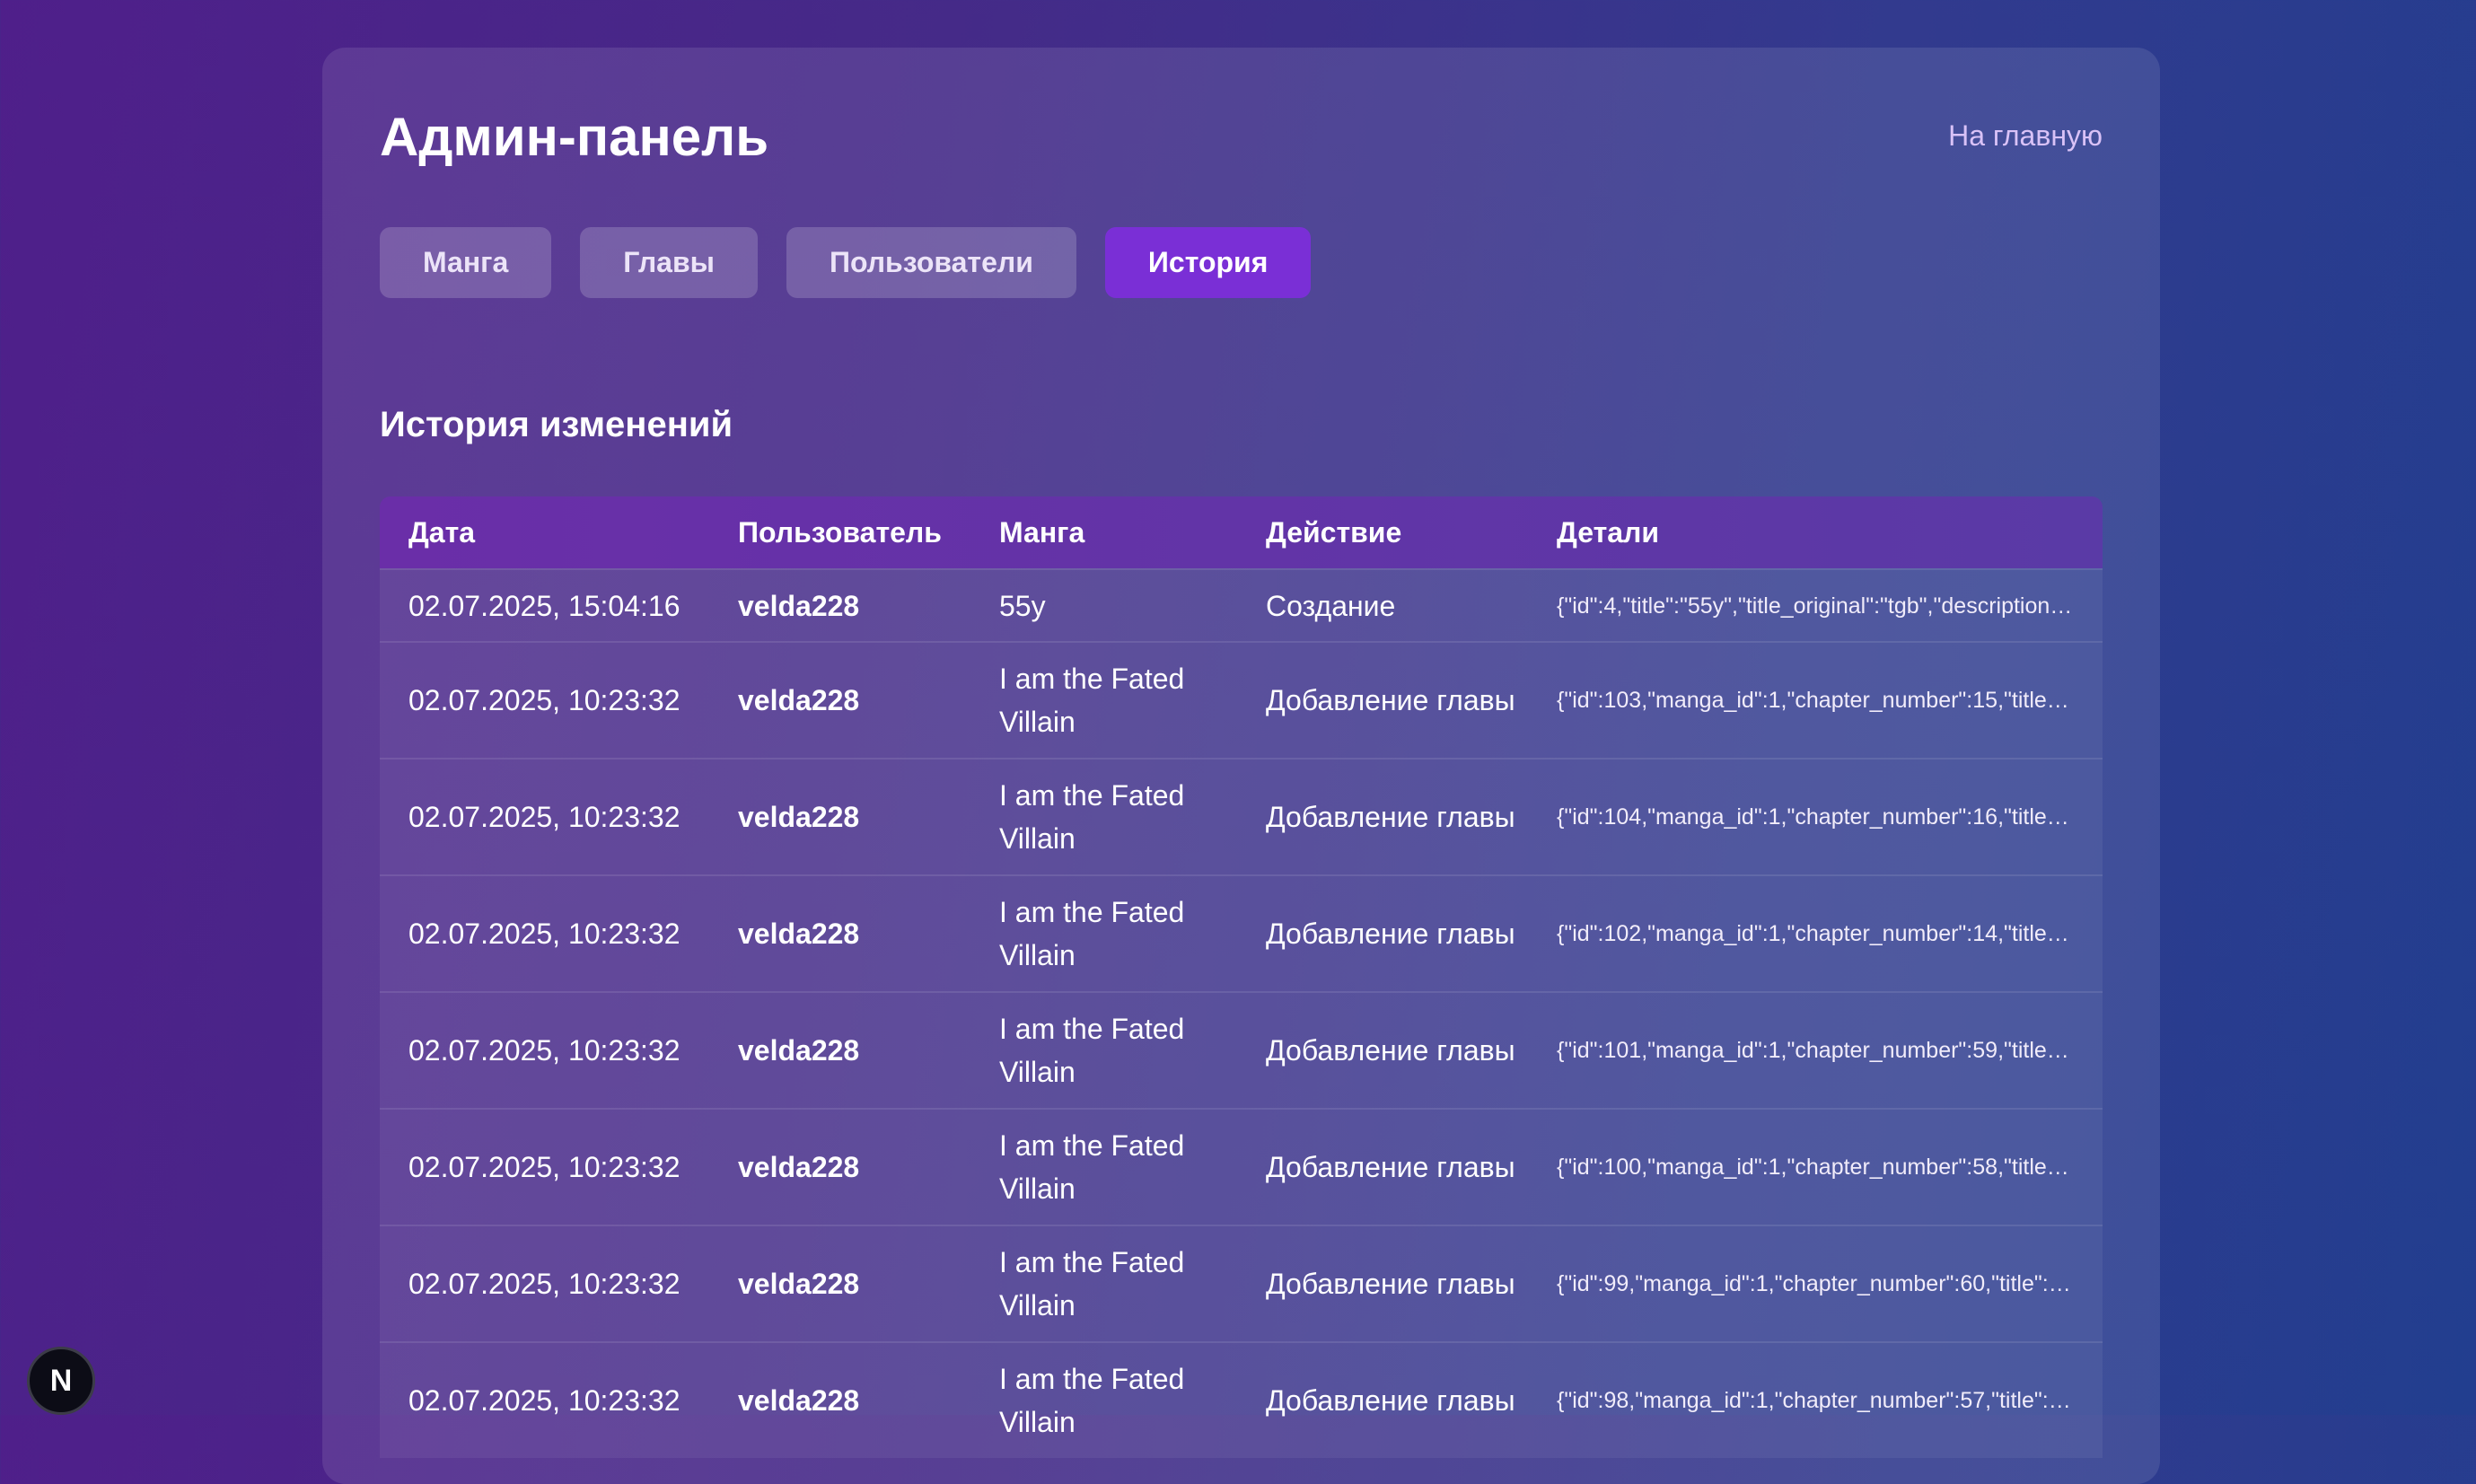  Describe the element at coordinates (669, 262) in the screenshot. I see `tab-chapters: Главы` at that location.